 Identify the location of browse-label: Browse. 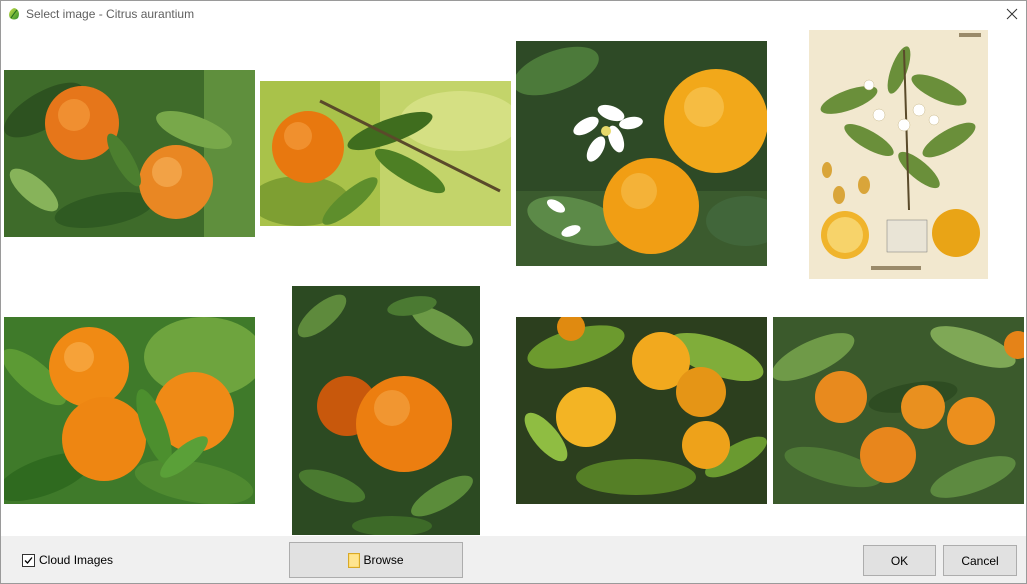
(383, 560).